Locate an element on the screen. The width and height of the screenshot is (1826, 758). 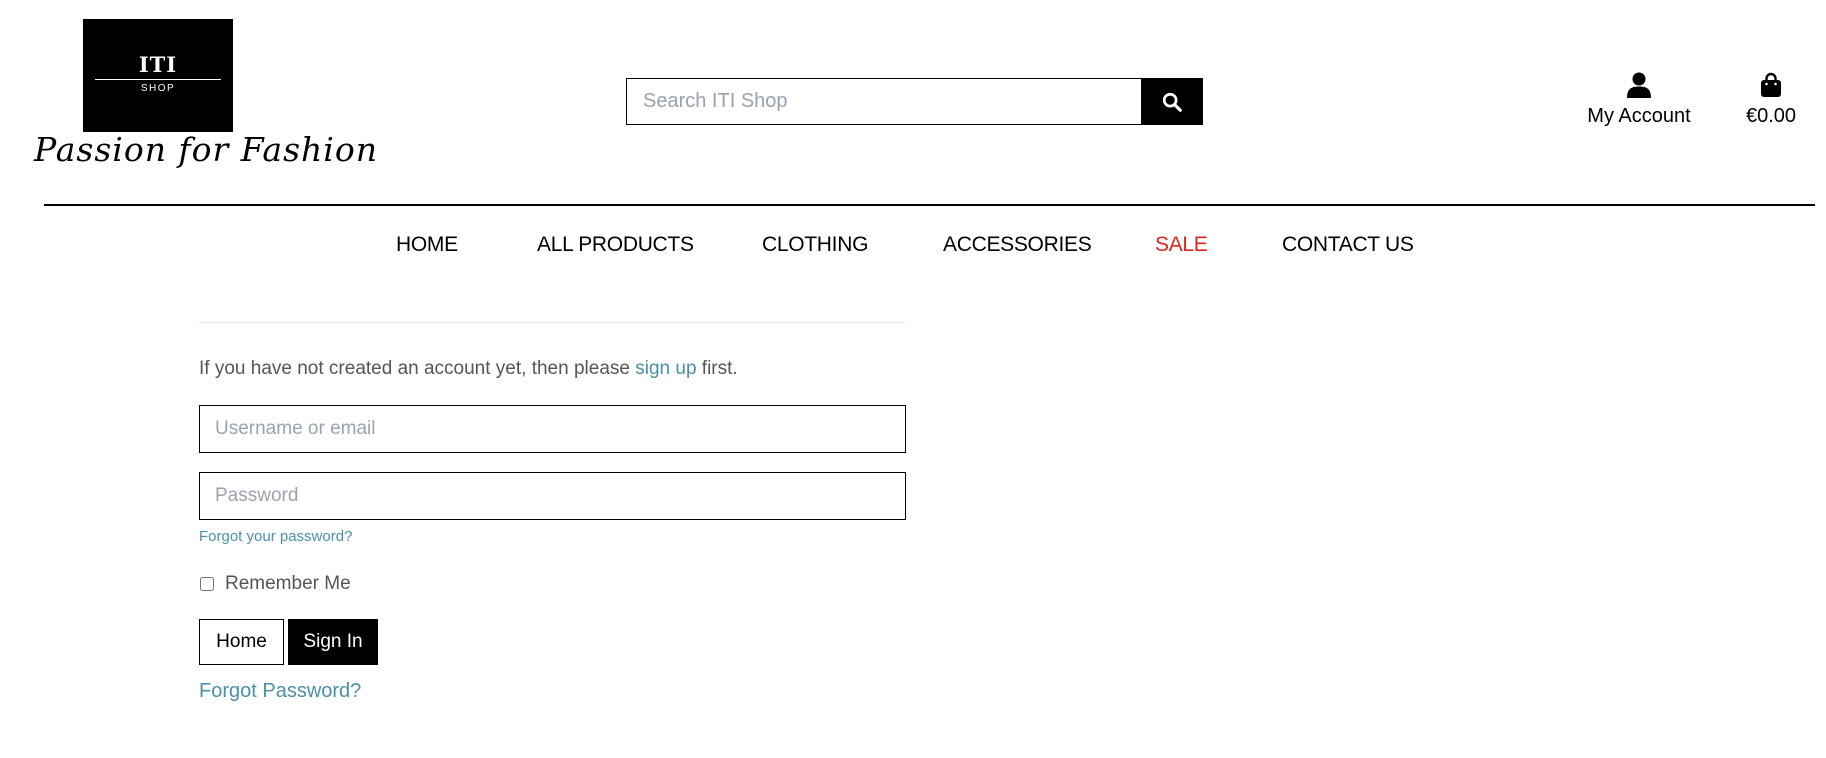
sign-in-button: Sign In is located at coordinates (333, 642).